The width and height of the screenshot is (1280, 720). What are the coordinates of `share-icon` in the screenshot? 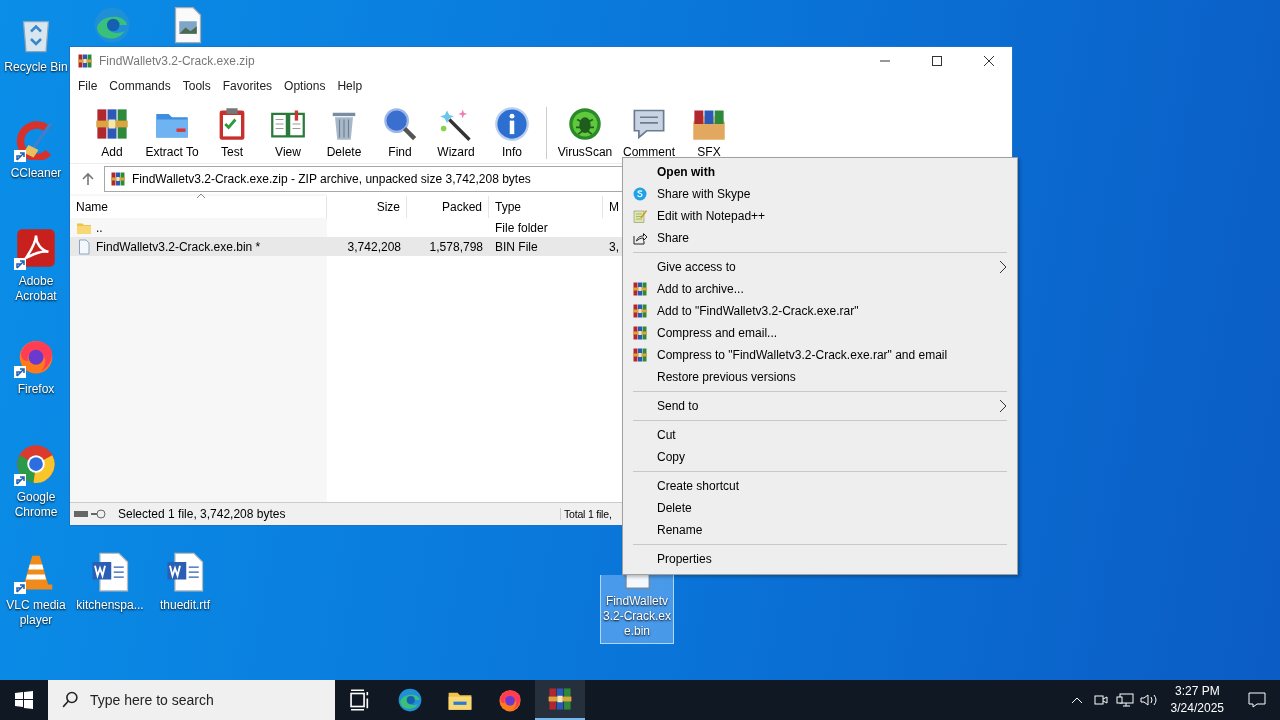 It's located at (640, 238).